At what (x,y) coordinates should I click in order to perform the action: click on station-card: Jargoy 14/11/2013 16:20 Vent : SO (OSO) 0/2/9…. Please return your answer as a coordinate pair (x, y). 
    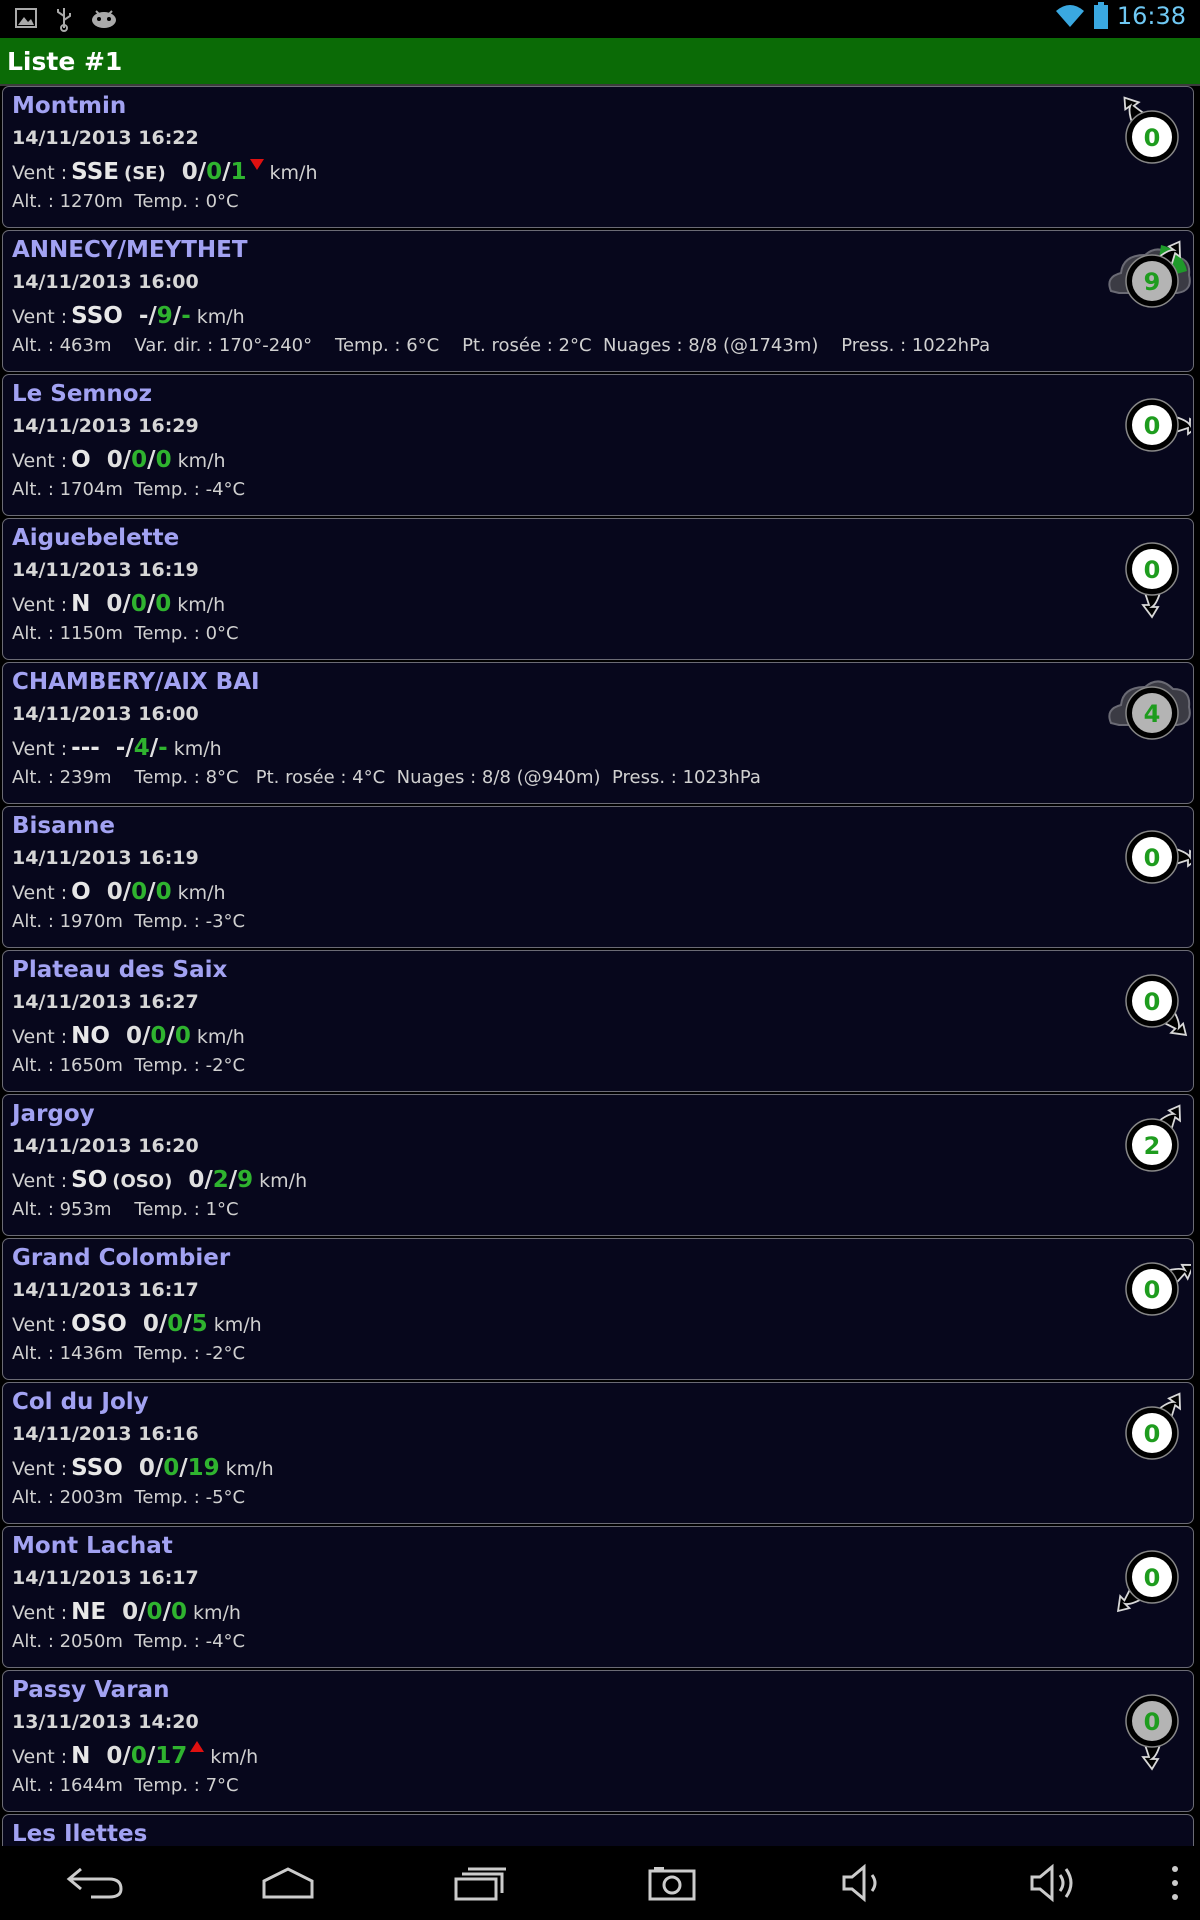
    Looking at the image, I should click on (598, 1165).